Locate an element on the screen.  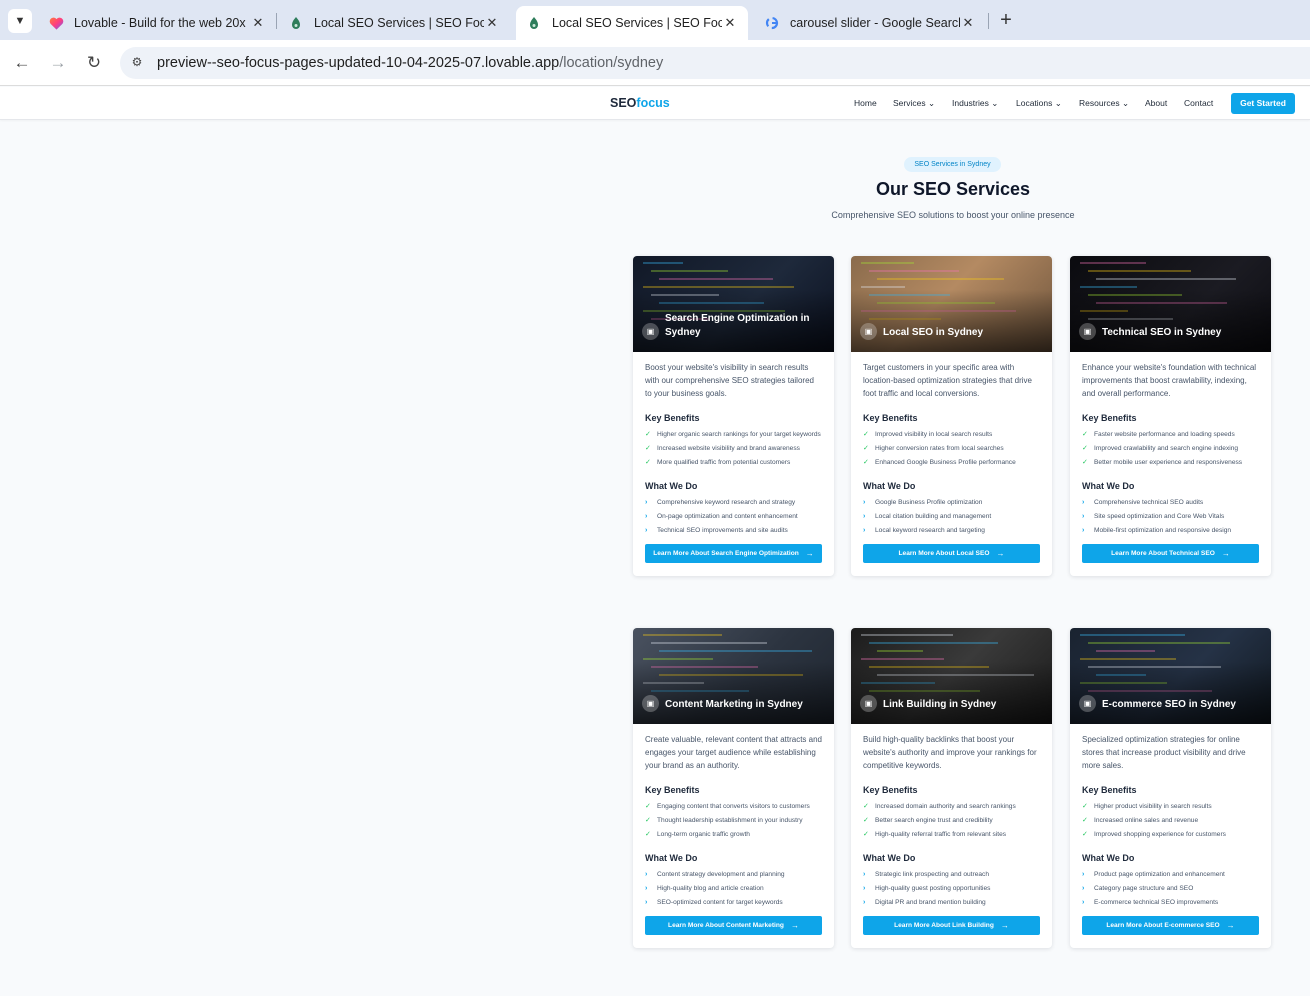
new-tab-plus-icon: + is located at coordinates (1006, 20).